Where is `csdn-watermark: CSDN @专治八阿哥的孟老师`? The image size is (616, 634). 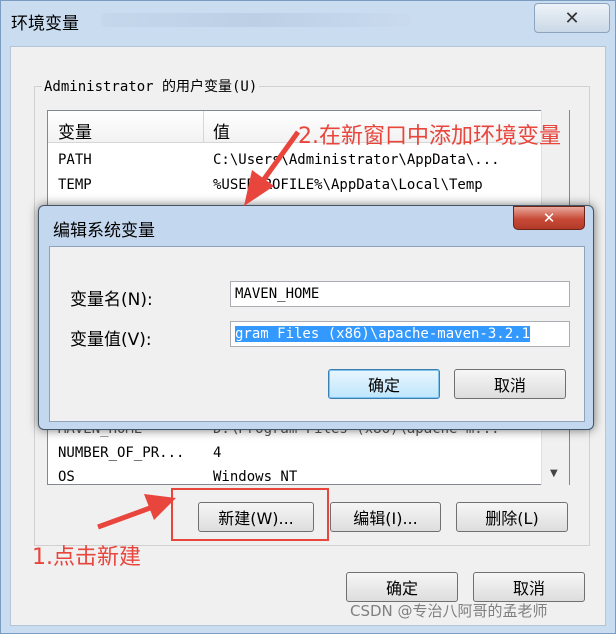 csdn-watermark: CSDN @专治八阿哥的孟老师 is located at coordinates (449, 611).